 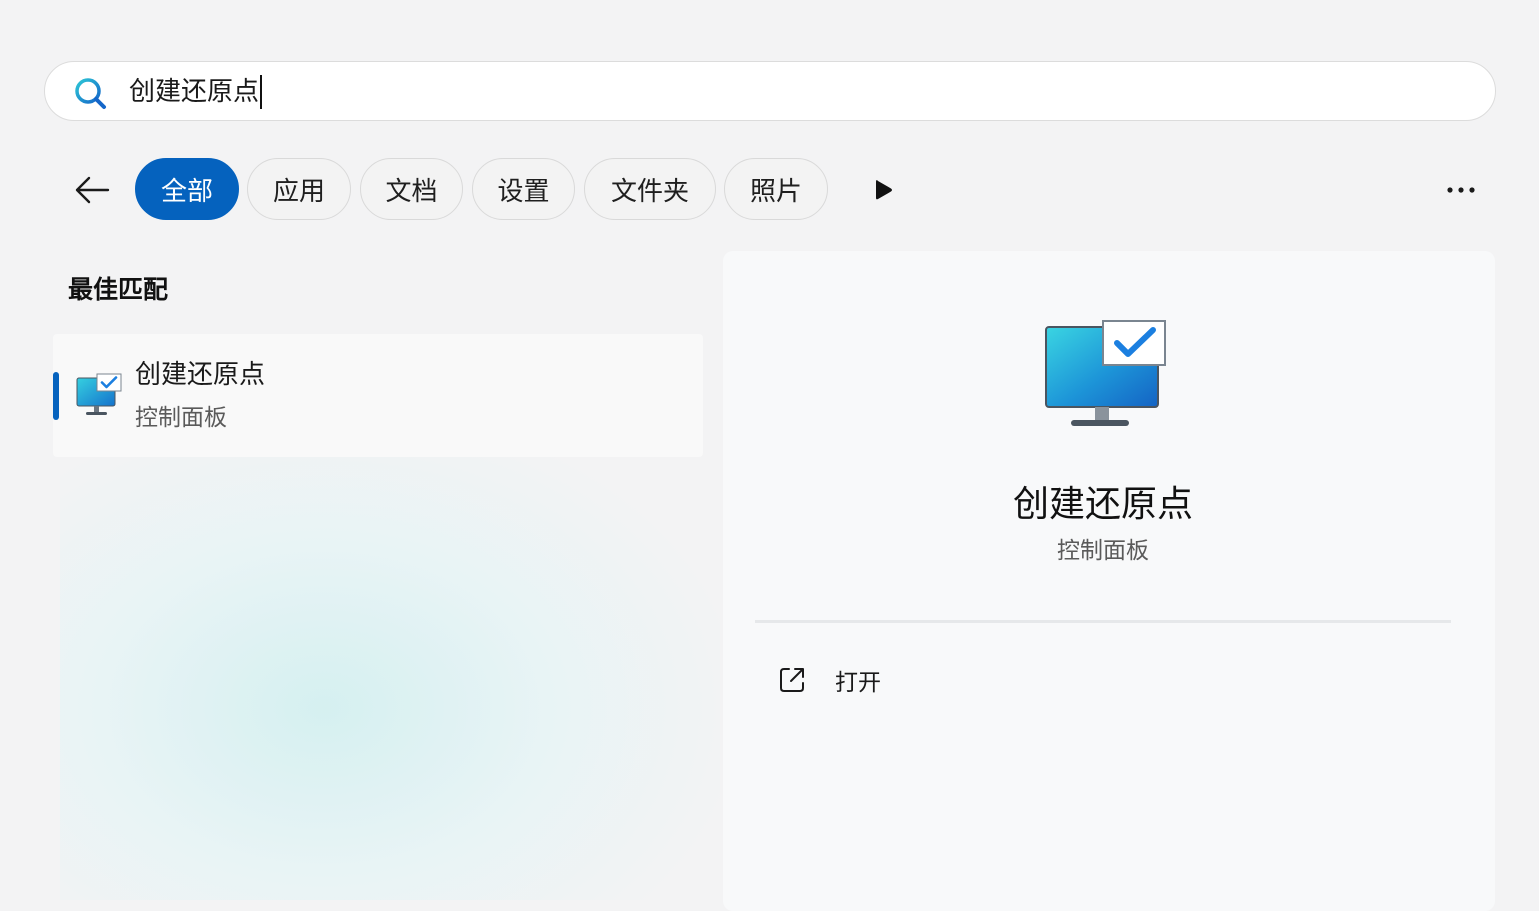 What do you see at coordinates (1102, 504) in the screenshot?
I see `detail-title: 创建还原点` at bounding box center [1102, 504].